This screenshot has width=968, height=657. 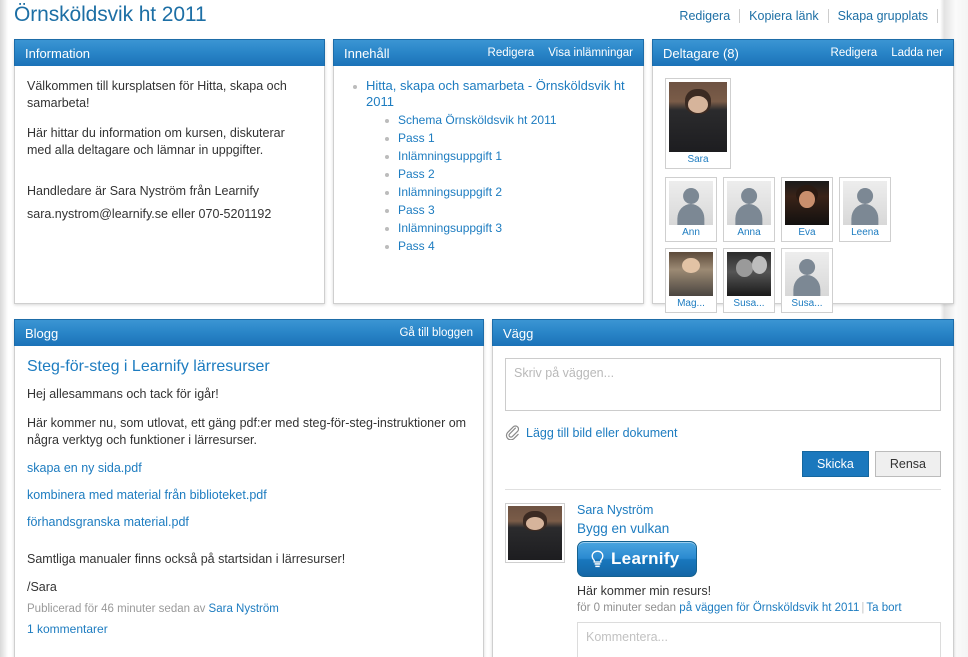 What do you see at coordinates (597, 559) in the screenshot?
I see `lightbulb-icon` at bounding box center [597, 559].